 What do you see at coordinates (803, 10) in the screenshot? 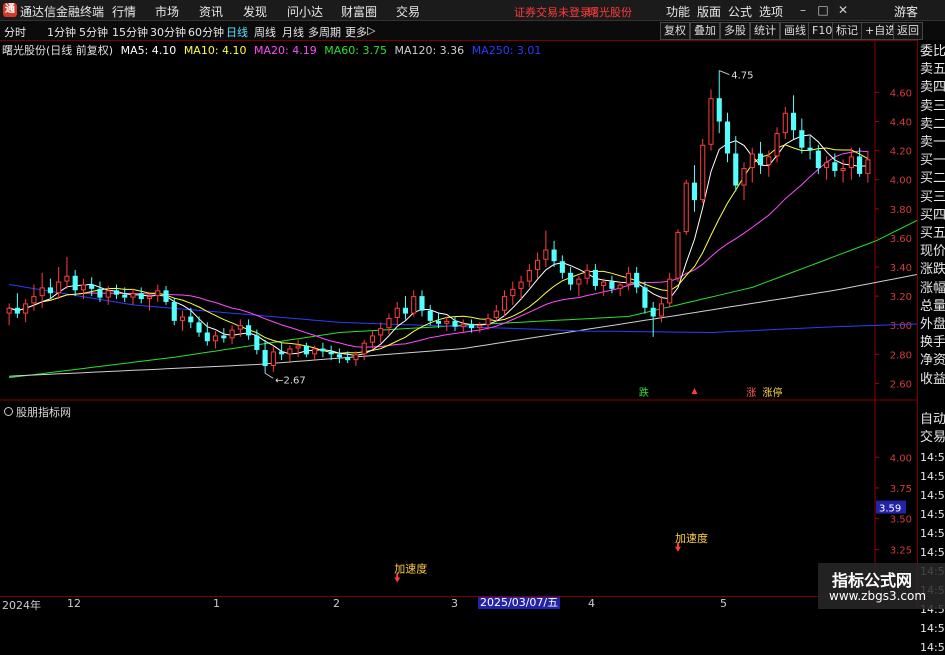
I see `minimize-icon: –` at bounding box center [803, 10].